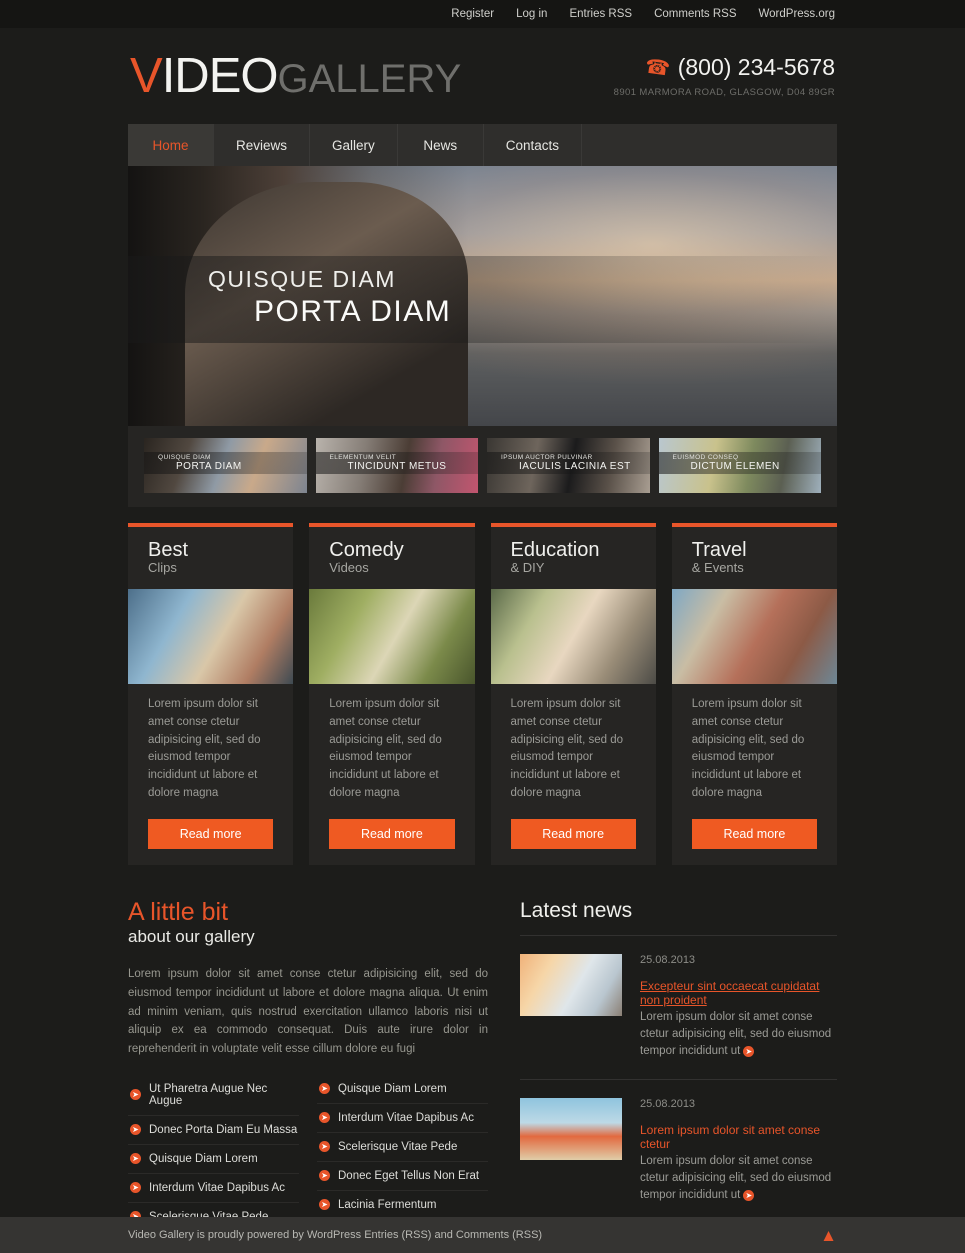  What do you see at coordinates (295, 75) in the screenshot?
I see `site-logo: VIDEOGALLERY` at bounding box center [295, 75].